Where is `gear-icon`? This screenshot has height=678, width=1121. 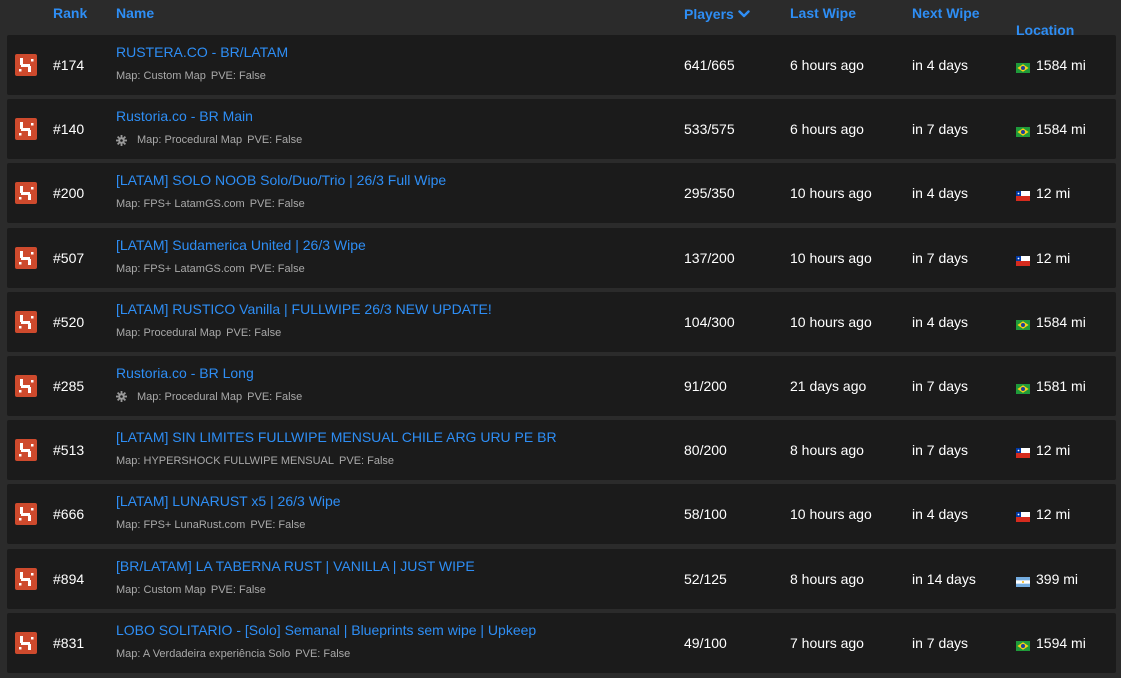
gear-icon is located at coordinates (121, 140).